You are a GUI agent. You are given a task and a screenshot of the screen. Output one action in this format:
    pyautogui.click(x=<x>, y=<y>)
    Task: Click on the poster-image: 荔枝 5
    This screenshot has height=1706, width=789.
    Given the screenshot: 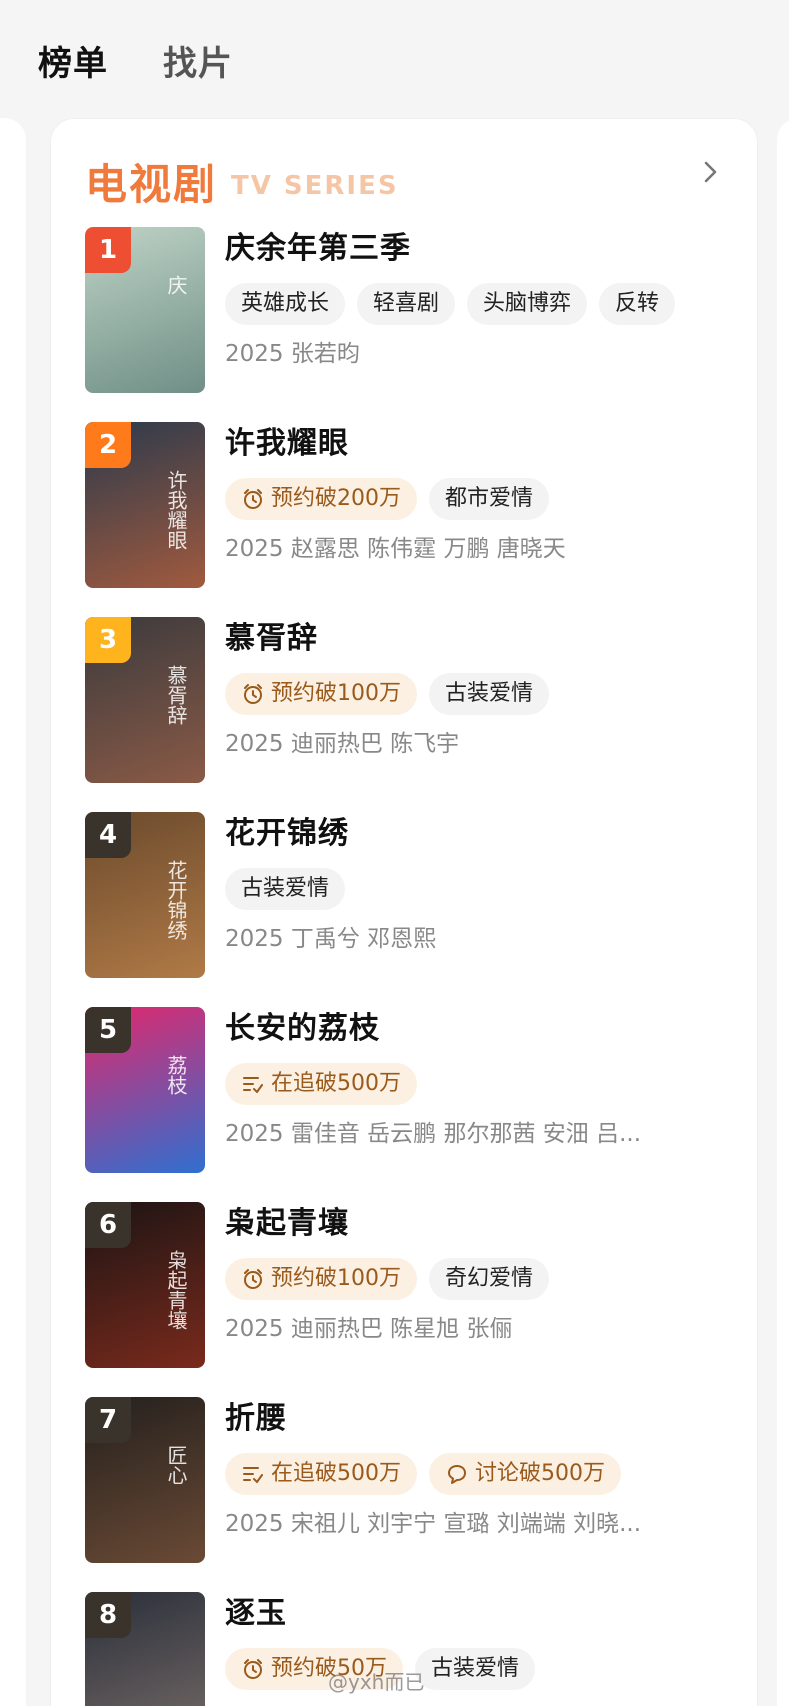 What is the action you would take?
    pyautogui.click(x=145, y=1090)
    